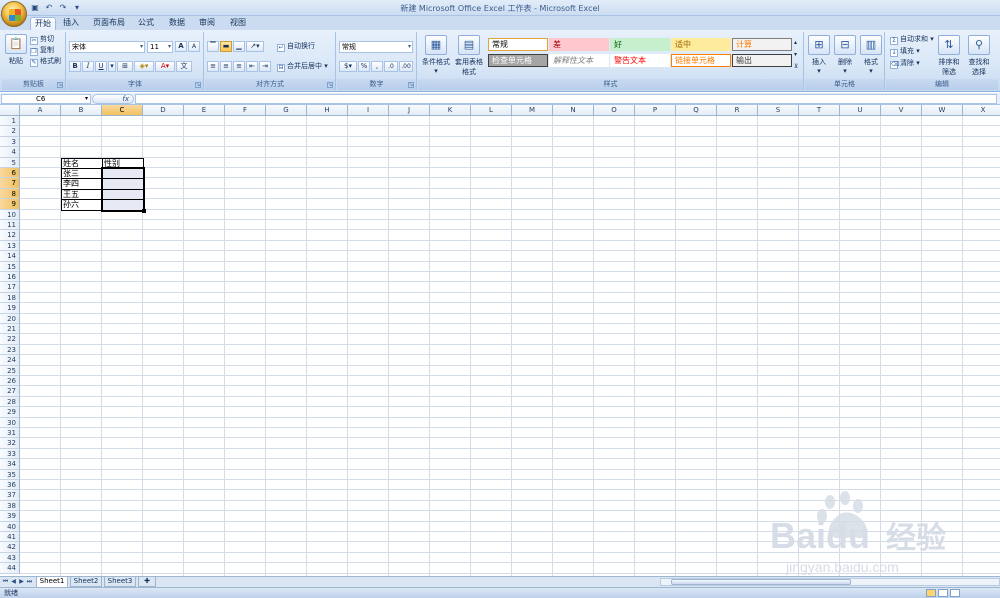 This screenshot has width=1000, height=598. I want to click on cell-style-9: 链接单元格, so click(701, 60).